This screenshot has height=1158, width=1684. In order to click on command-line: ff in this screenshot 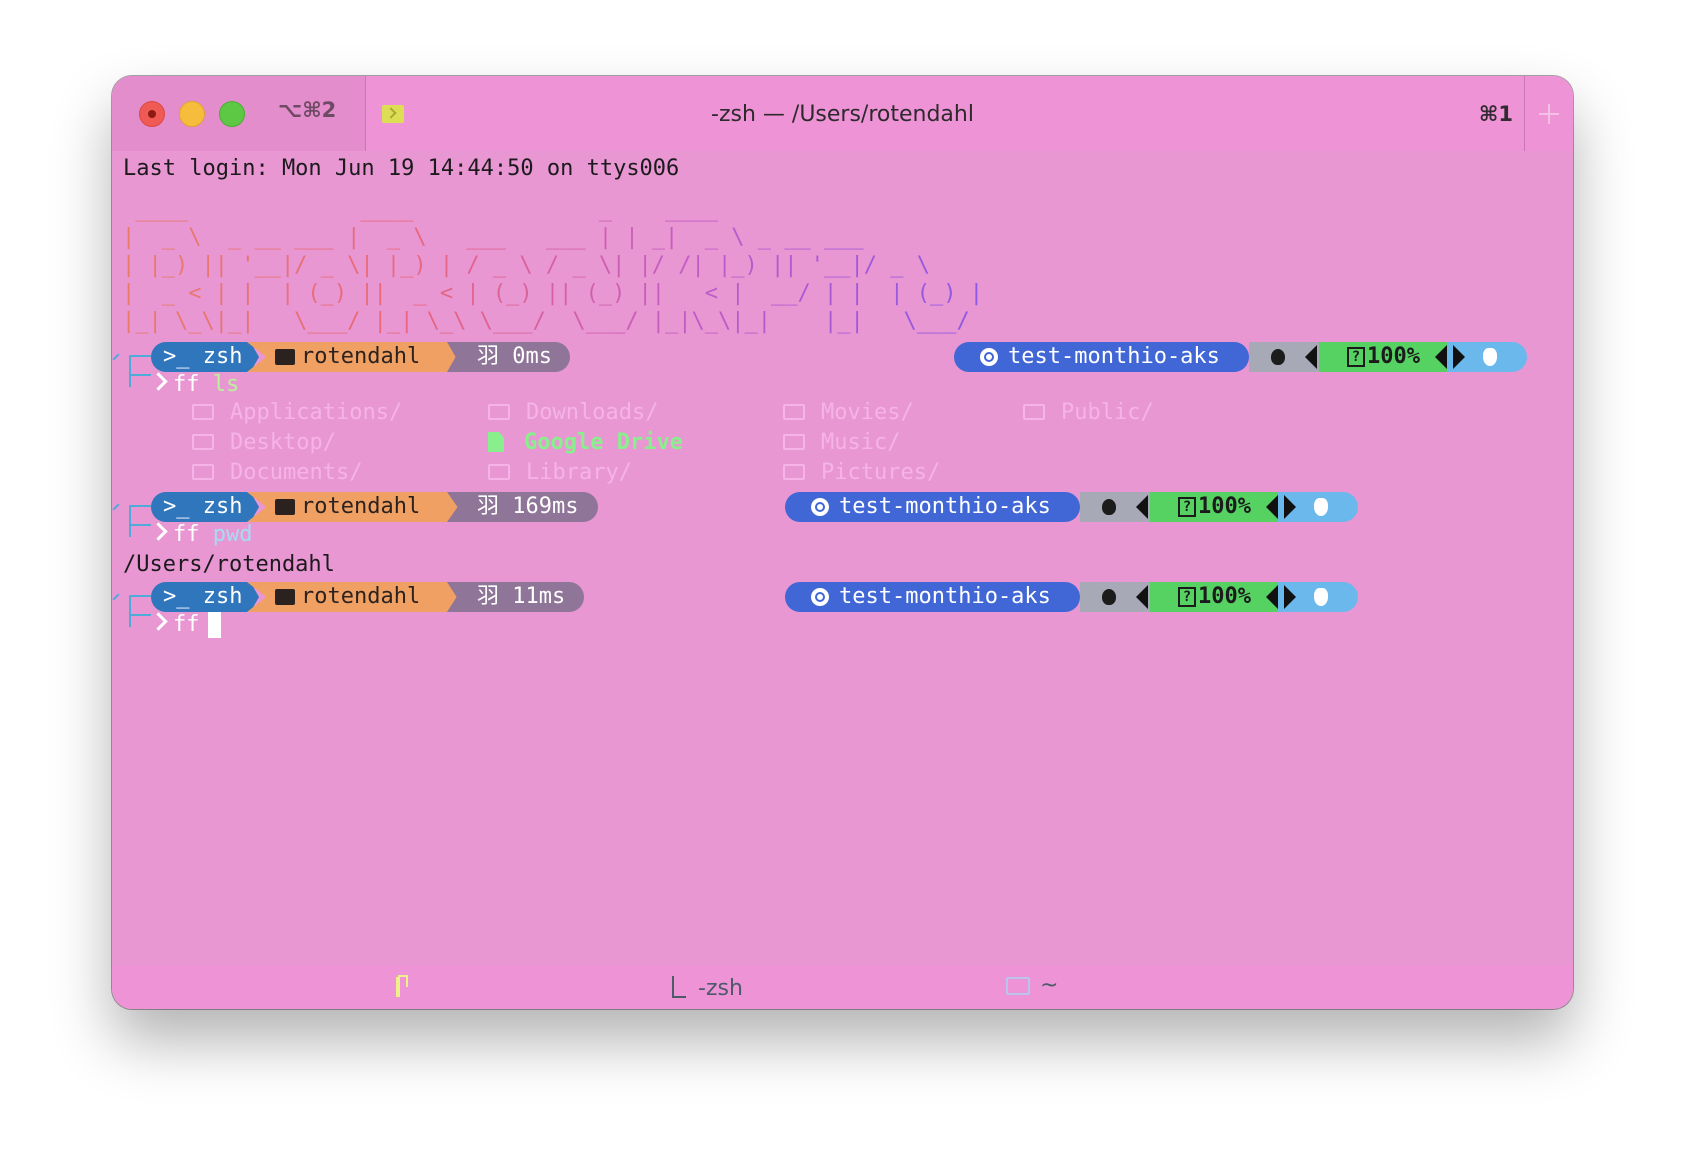, I will do `click(185, 625)`.